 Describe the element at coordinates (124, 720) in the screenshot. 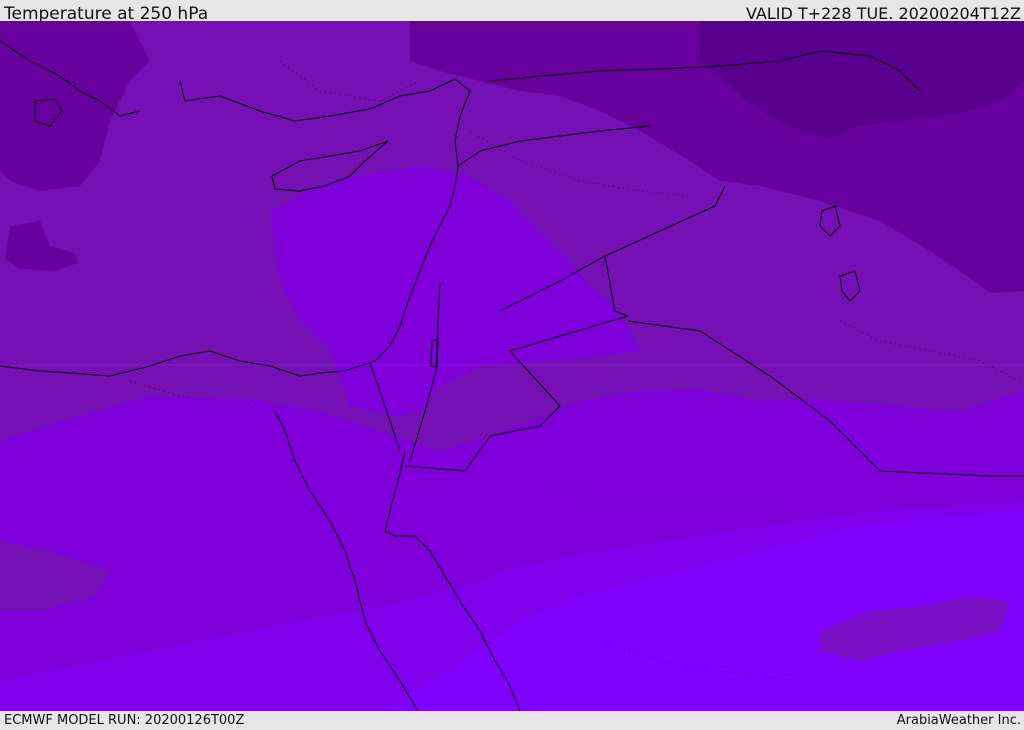

I see `model-run-label: ECMWF MODEL RUN: 20200126T00Z` at that location.